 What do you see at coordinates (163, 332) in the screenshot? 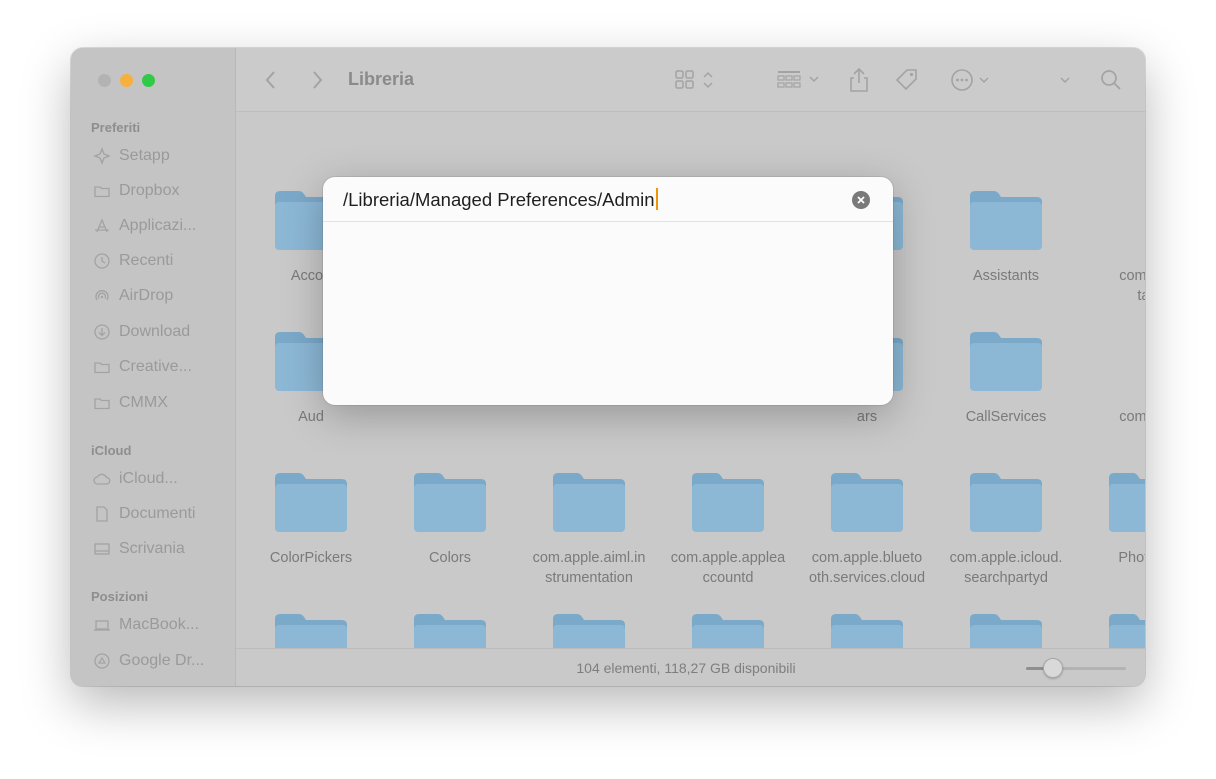
I see `sidebar-item-download: Download` at bounding box center [163, 332].